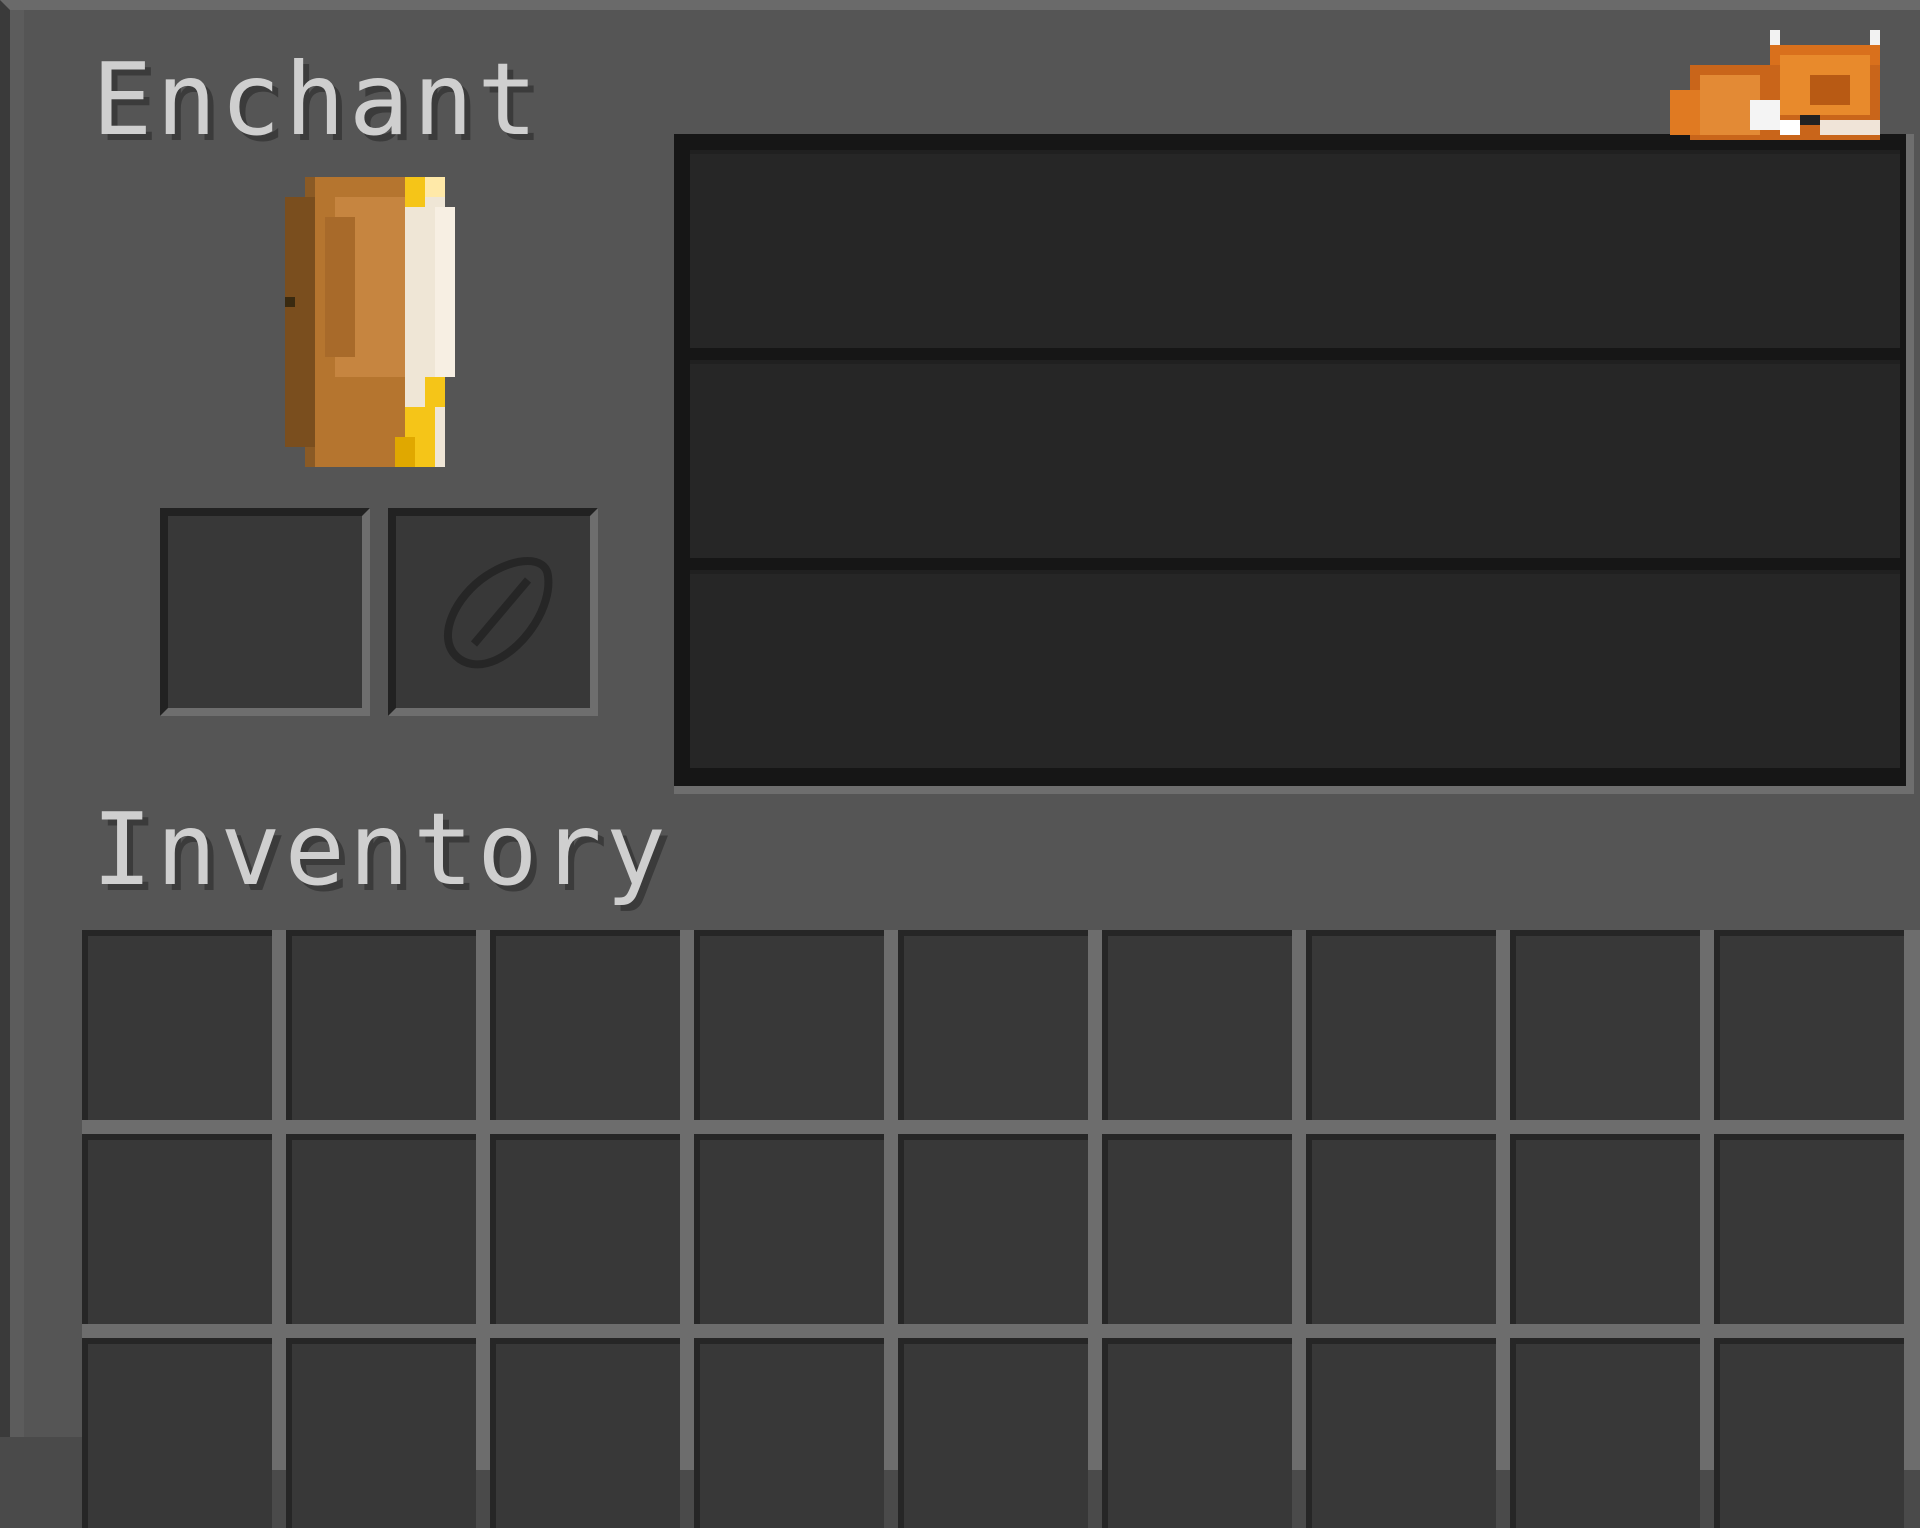 The width and height of the screenshot is (1920, 1528). What do you see at coordinates (498, 613) in the screenshot?
I see `lapis-placeholder-icon` at bounding box center [498, 613].